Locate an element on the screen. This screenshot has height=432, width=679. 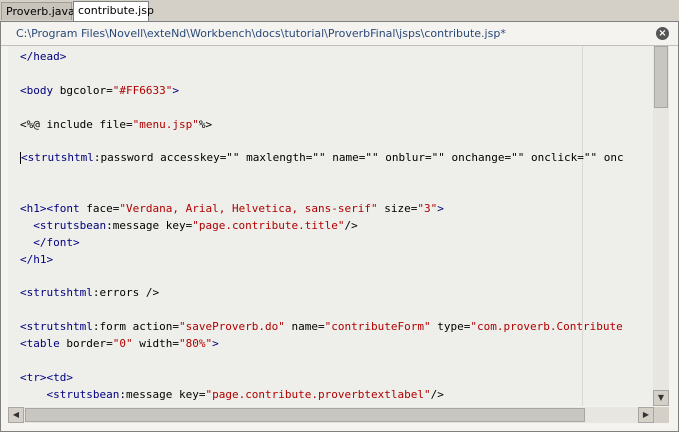
code-token: bgcolor= is located at coordinates (83, 90).